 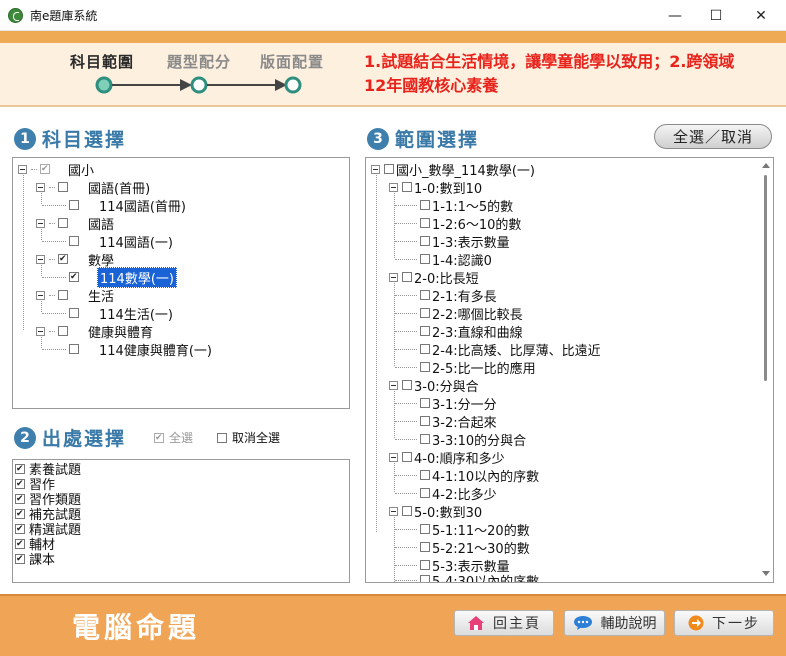 I want to click on home-button: 回主頁, so click(x=504, y=623).